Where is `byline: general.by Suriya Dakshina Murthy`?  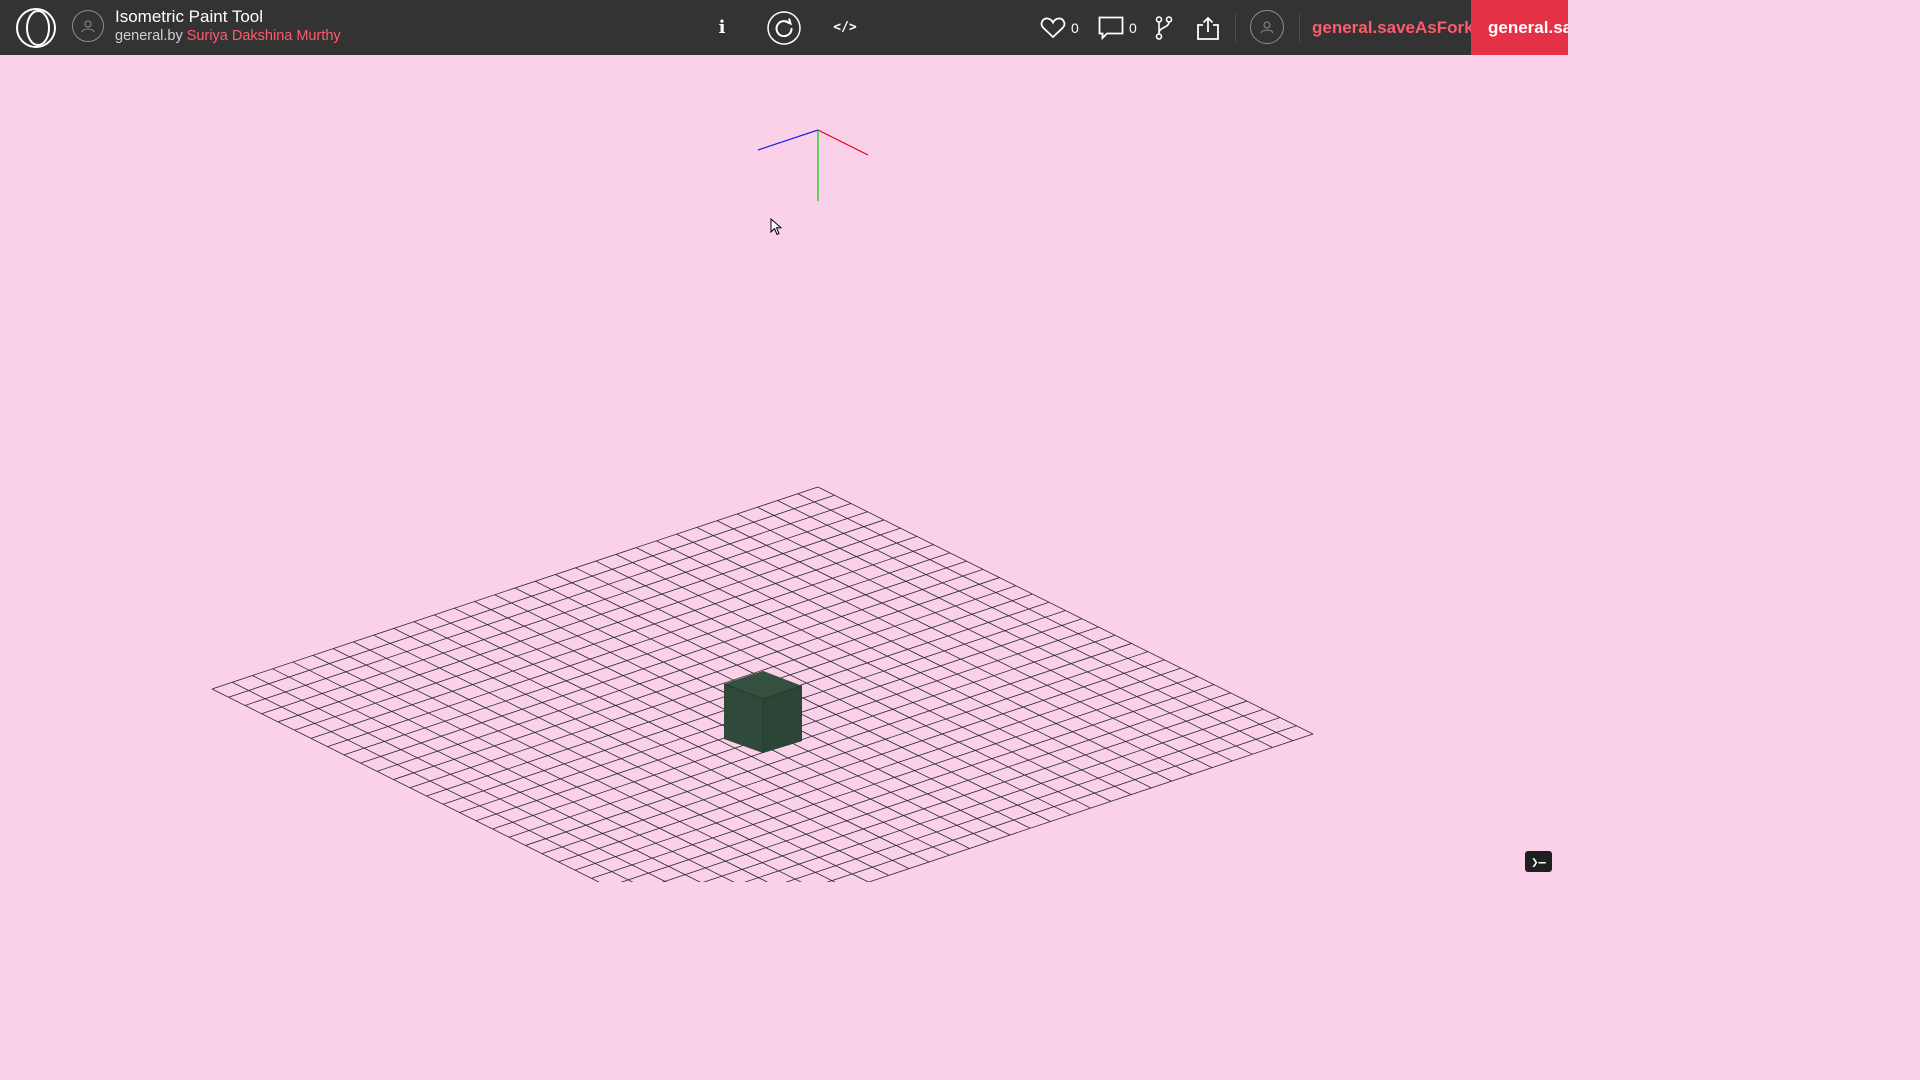
byline: general.by Suriya Dakshina Murthy is located at coordinates (228, 36).